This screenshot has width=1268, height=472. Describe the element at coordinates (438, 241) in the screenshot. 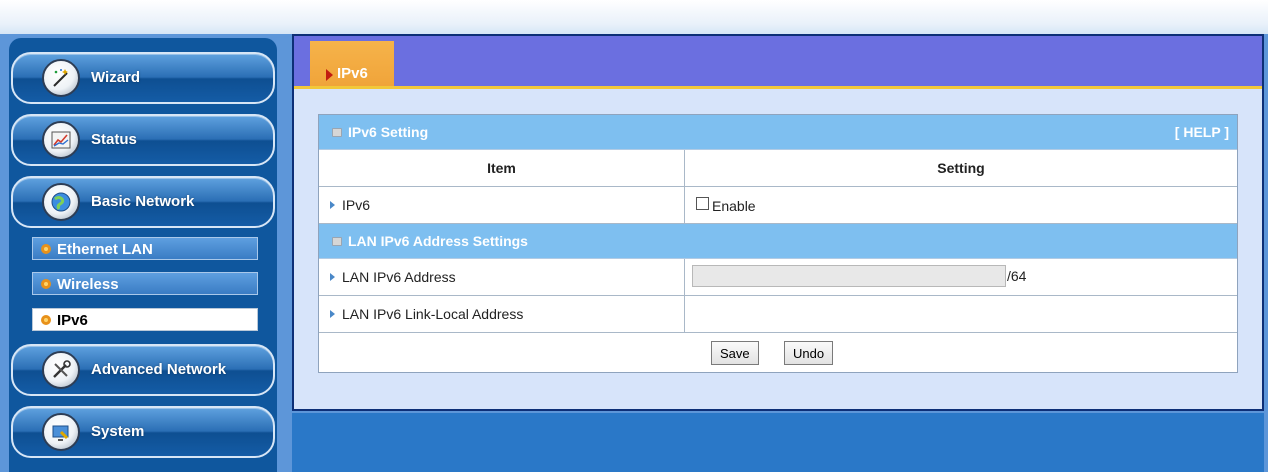

I see `section-title: LAN IPv6 Address Settings` at that location.